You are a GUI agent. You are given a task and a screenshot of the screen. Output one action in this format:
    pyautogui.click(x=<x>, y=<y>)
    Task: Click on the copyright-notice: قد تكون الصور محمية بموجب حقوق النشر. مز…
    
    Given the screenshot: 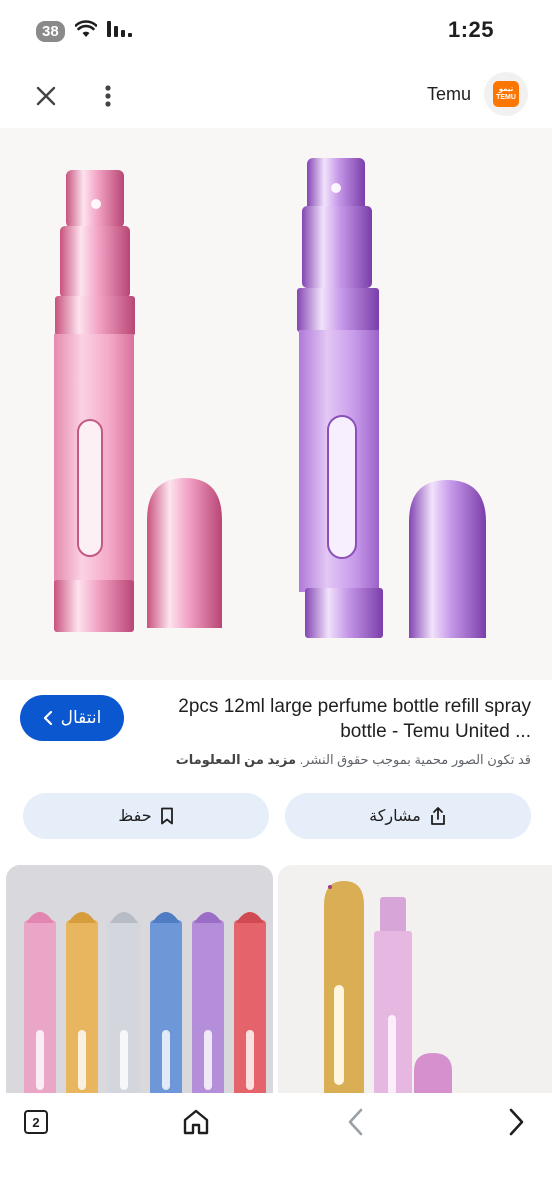 What is the action you would take?
    pyautogui.click(x=353, y=760)
    